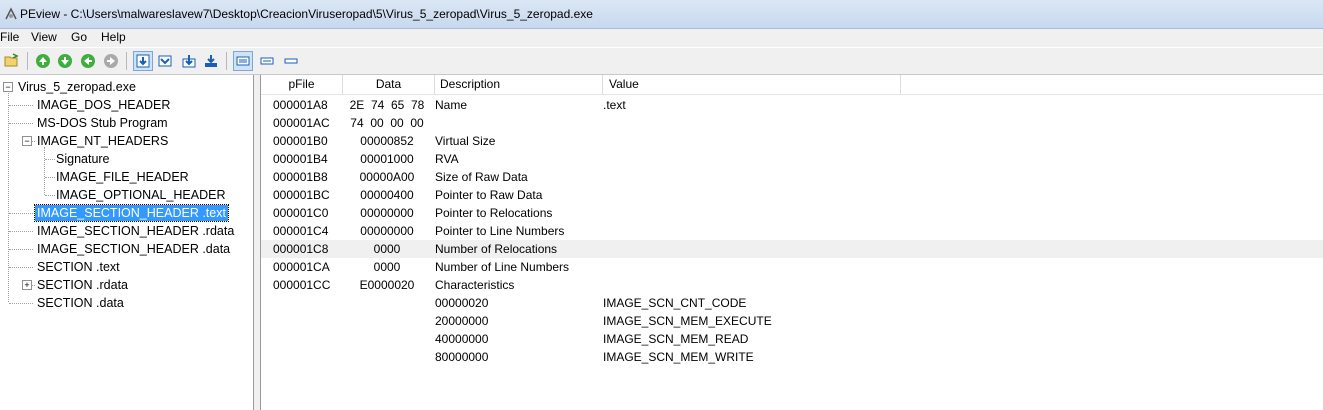 The image size is (1323, 410). What do you see at coordinates (135, 231) in the screenshot?
I see `tree-item-section-header-rdata: IMAGE_SECTION_HEADER .rdata` at bounding box center [135, 231].